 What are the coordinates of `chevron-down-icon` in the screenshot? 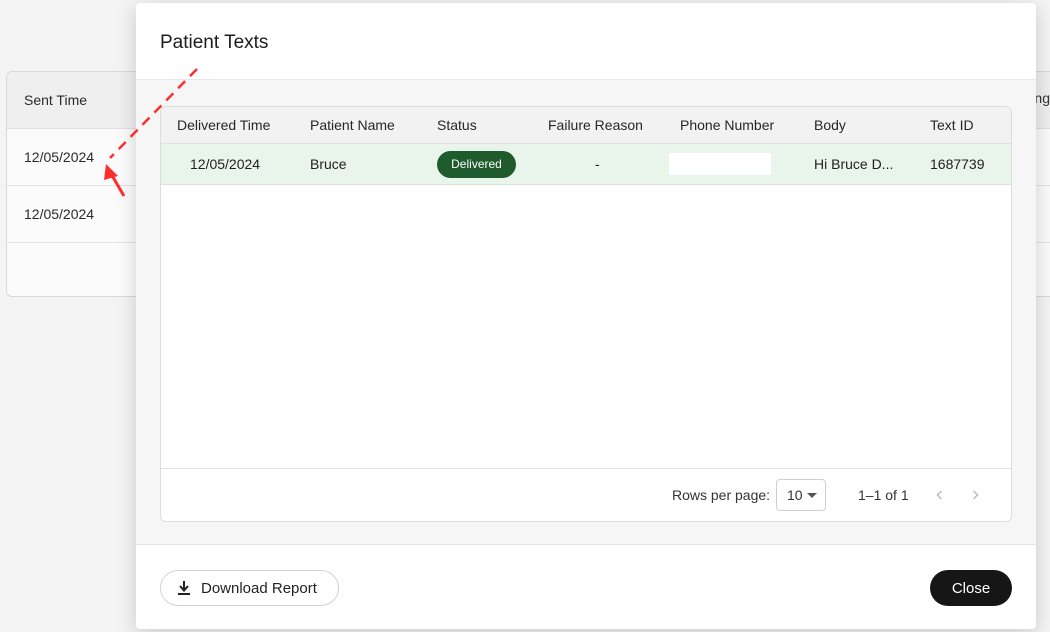 It's located at (812, 495).